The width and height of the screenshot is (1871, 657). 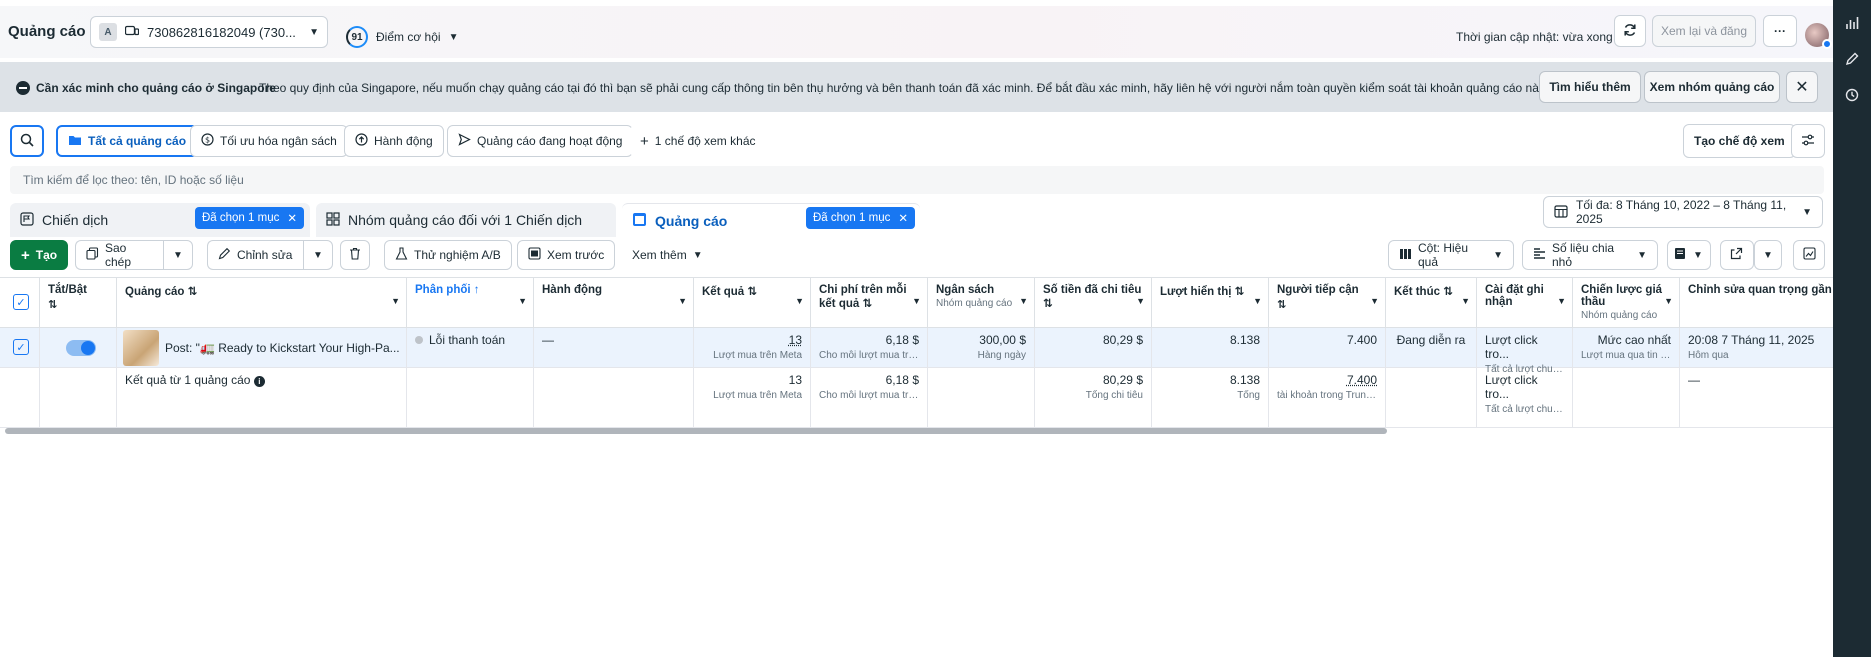 I want to click on col-attribution: Cài đặt ghi nhận ▼, so click(x=1525, y=303).